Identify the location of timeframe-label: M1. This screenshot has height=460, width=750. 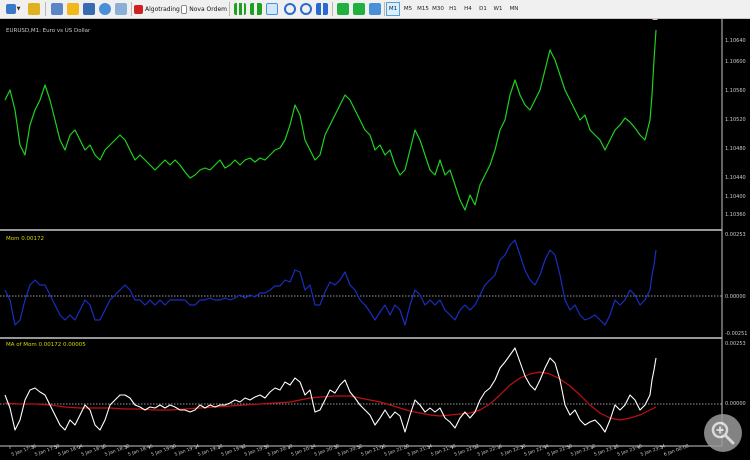
(393, 9).